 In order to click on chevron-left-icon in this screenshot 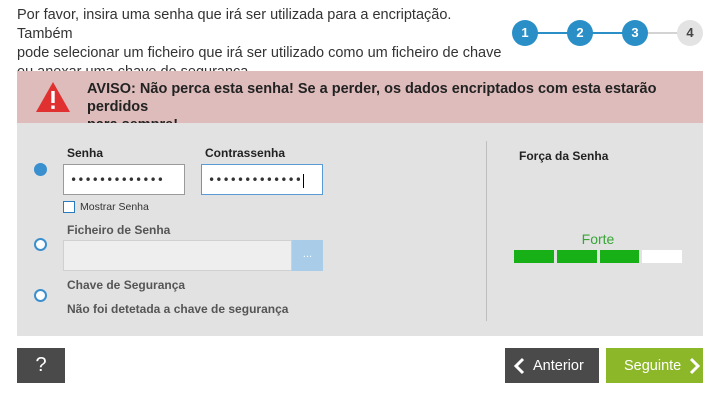, I will do `click(519, 365)`.